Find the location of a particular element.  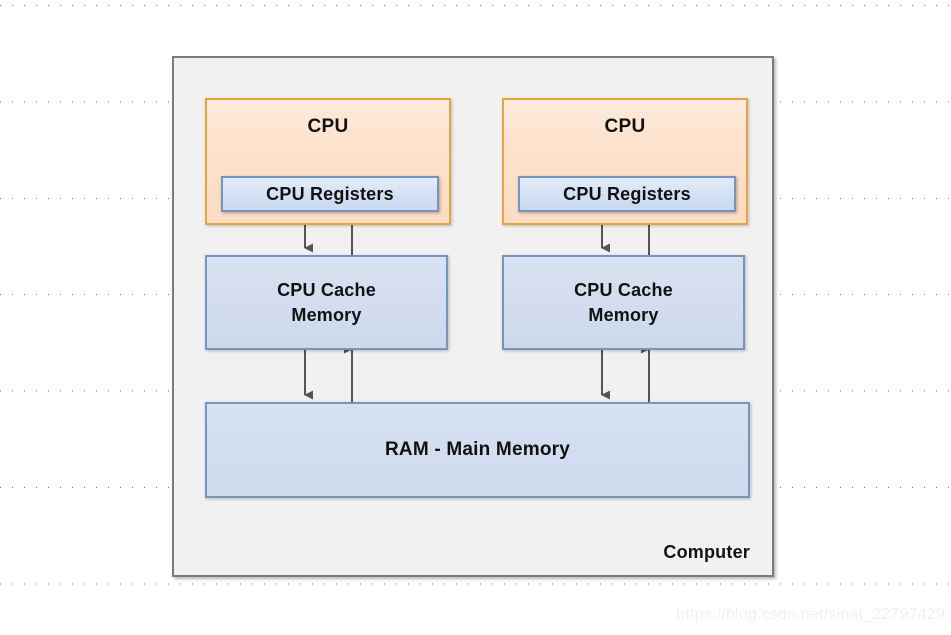

cpu-cache-box-left: CPU Cache Memory is located at coordinates (326, 302).